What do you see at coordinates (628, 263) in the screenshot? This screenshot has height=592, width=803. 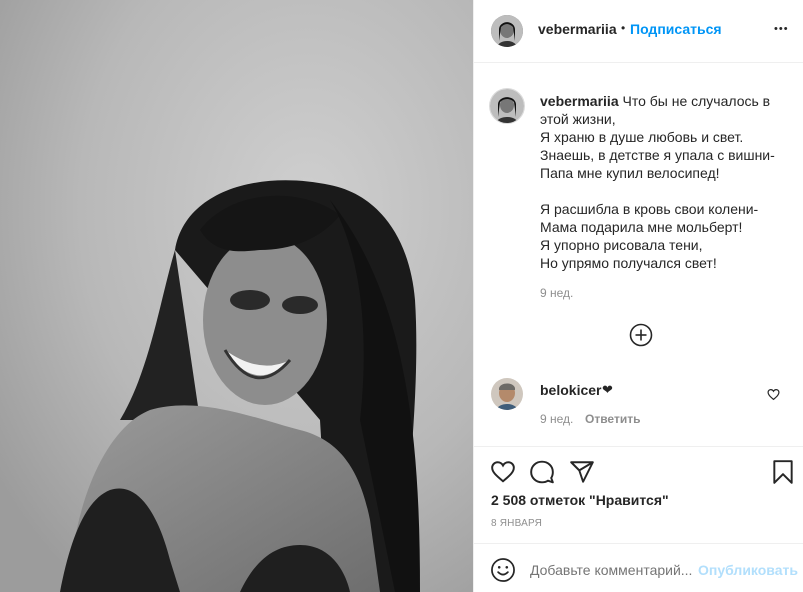 I see `caption-line: Но упрямо получался свет!` at bounding box center [628, 263].